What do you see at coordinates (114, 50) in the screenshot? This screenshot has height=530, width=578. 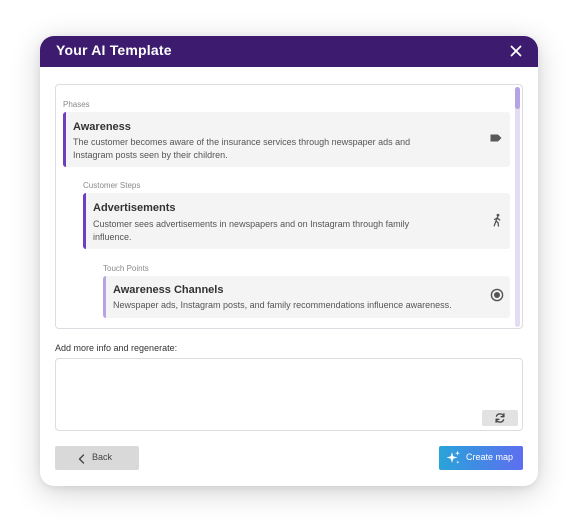 I see `modal-title: Your AI Template` at bounding box center [114, 50].